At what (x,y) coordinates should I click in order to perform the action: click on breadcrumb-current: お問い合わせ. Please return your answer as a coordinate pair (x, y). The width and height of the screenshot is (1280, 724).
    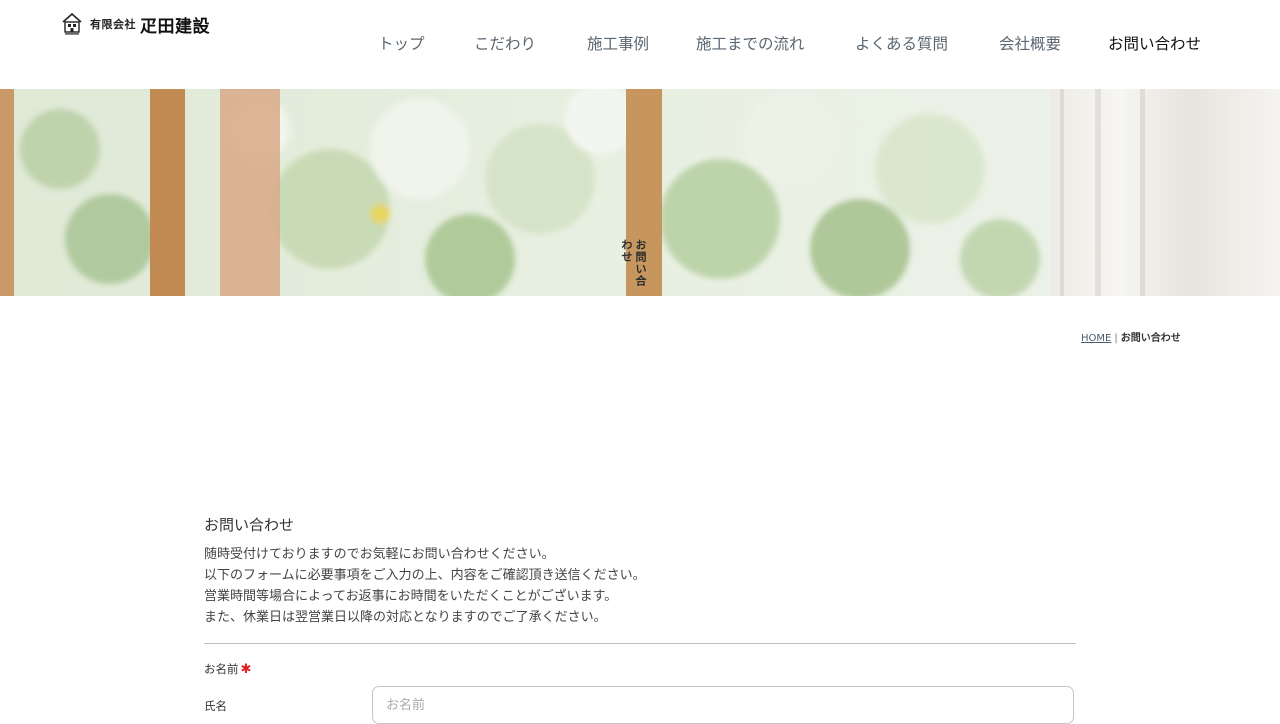
    Looking at the image, I should click on (1150, 338).